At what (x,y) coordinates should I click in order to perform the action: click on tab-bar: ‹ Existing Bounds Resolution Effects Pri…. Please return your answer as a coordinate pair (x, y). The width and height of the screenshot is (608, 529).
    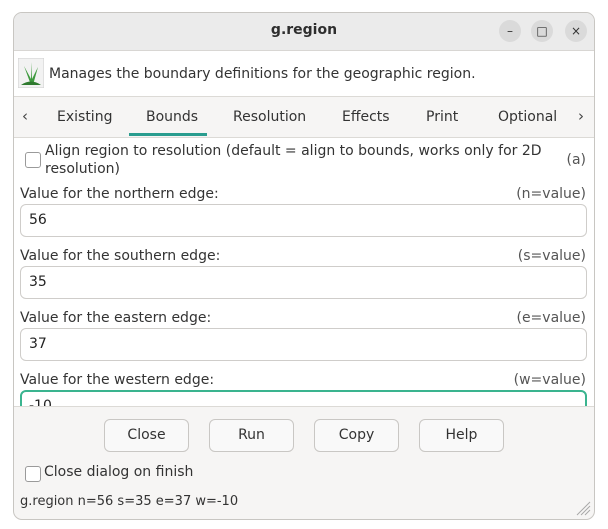
    Looking at the image, I should click on (304, 117).